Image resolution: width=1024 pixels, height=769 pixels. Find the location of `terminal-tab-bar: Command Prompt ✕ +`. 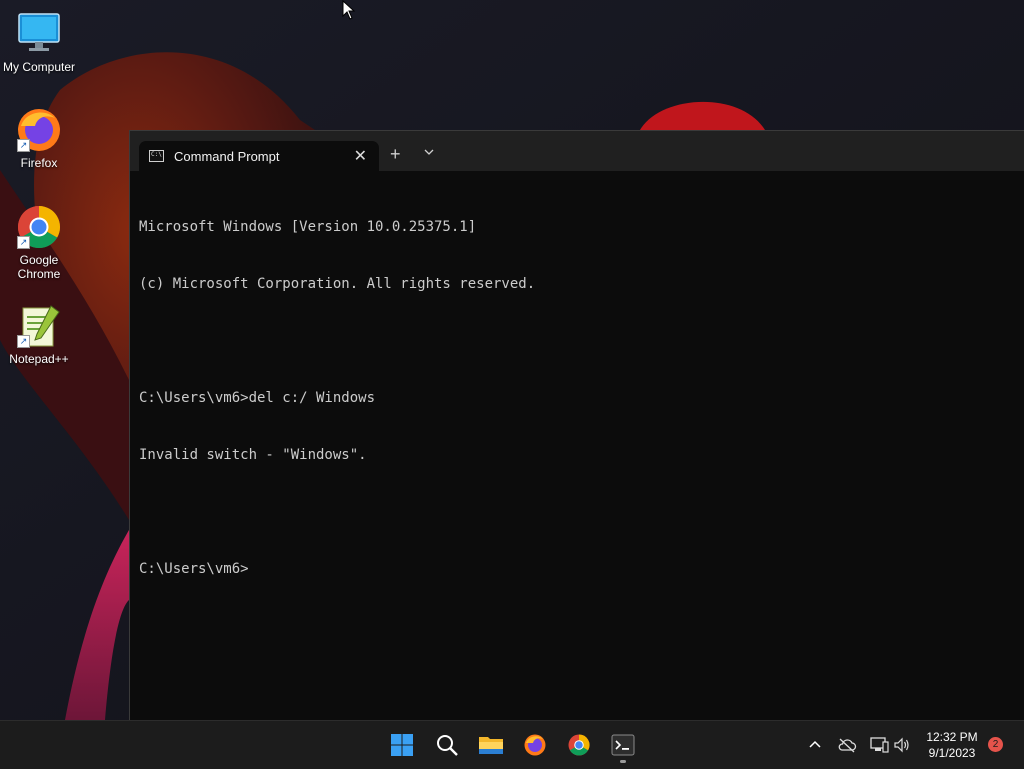

terminal-tab-bar: Command Prompt ✕ + is located at coordinates (577, 151).